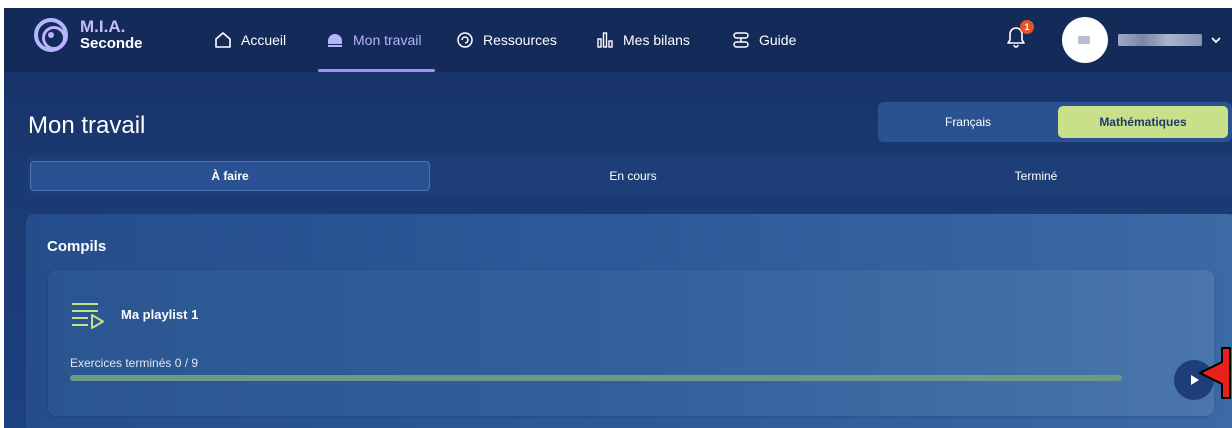 The height and width of the screenshot is (428, 1232). What do you see at coordinates (88, 315) in the screenshot?
I see `playlist-icon` at bounding box center [88, 315].